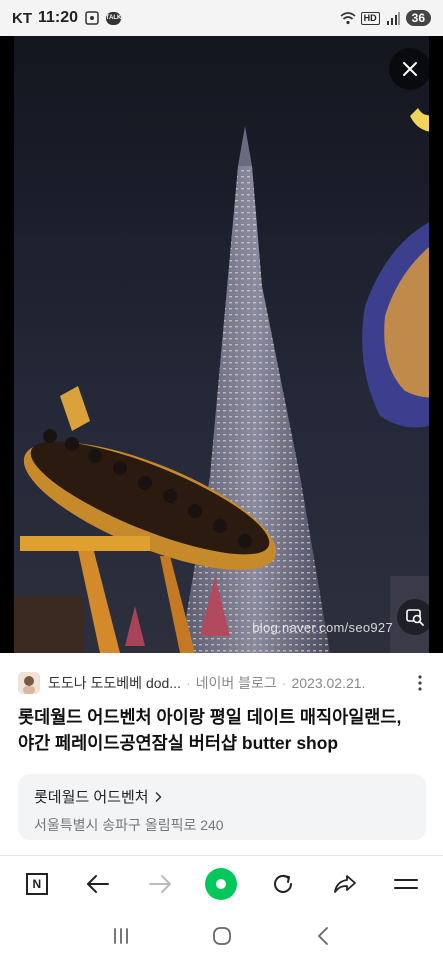 Image resolution: width=443 pixels, height=960 pixels. I want to click on green-home-icon, so click(221, 883).